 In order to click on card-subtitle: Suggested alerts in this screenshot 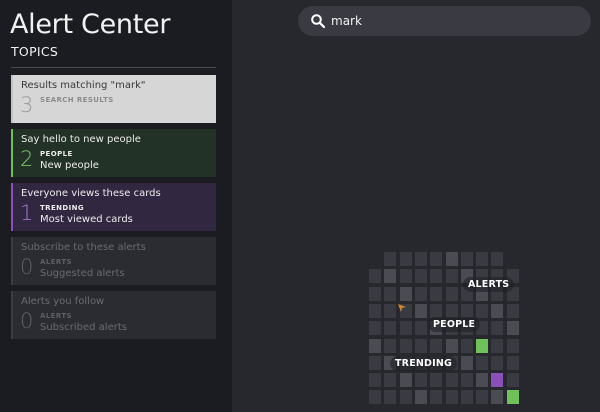, I will do `click(82, 273)`.